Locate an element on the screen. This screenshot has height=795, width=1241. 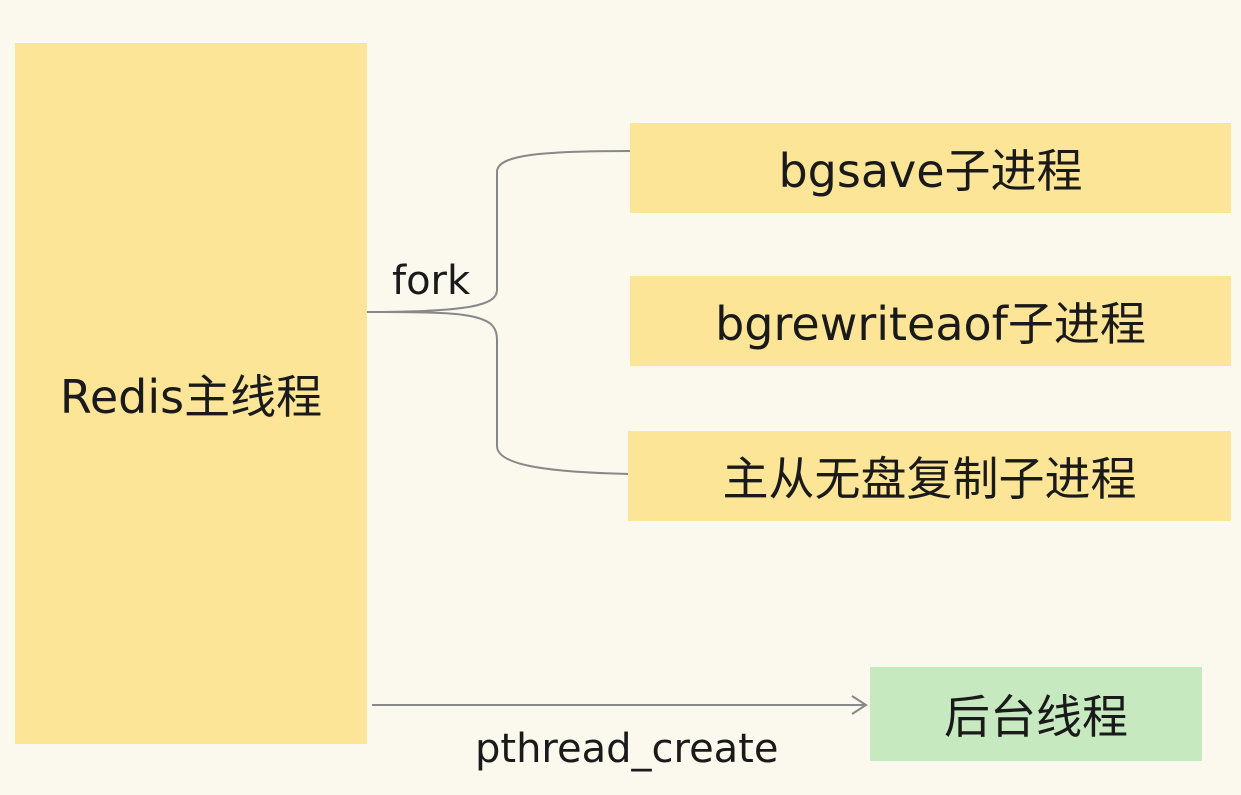
pthread-create-label: pthread_create is located at coordinates (627, 749).